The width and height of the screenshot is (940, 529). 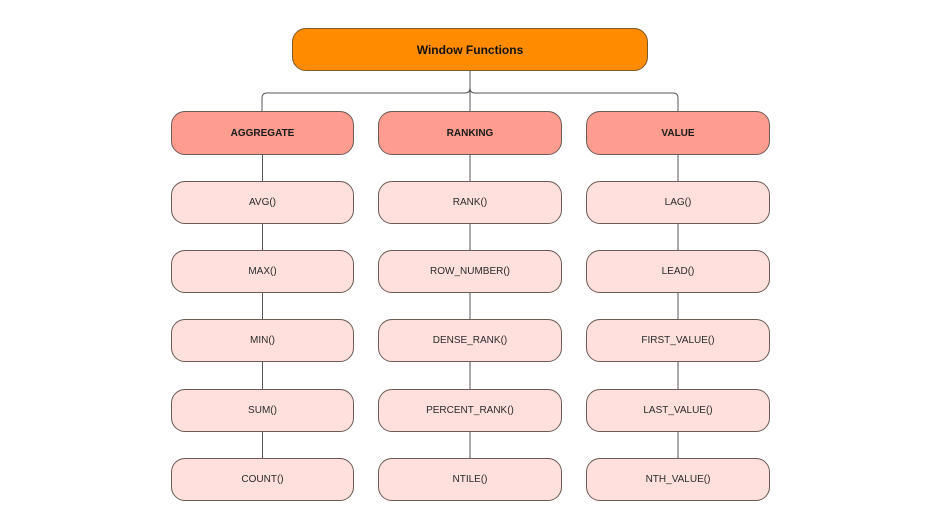 I want to click on function-node: MAX(), so click(x=262, y=271).